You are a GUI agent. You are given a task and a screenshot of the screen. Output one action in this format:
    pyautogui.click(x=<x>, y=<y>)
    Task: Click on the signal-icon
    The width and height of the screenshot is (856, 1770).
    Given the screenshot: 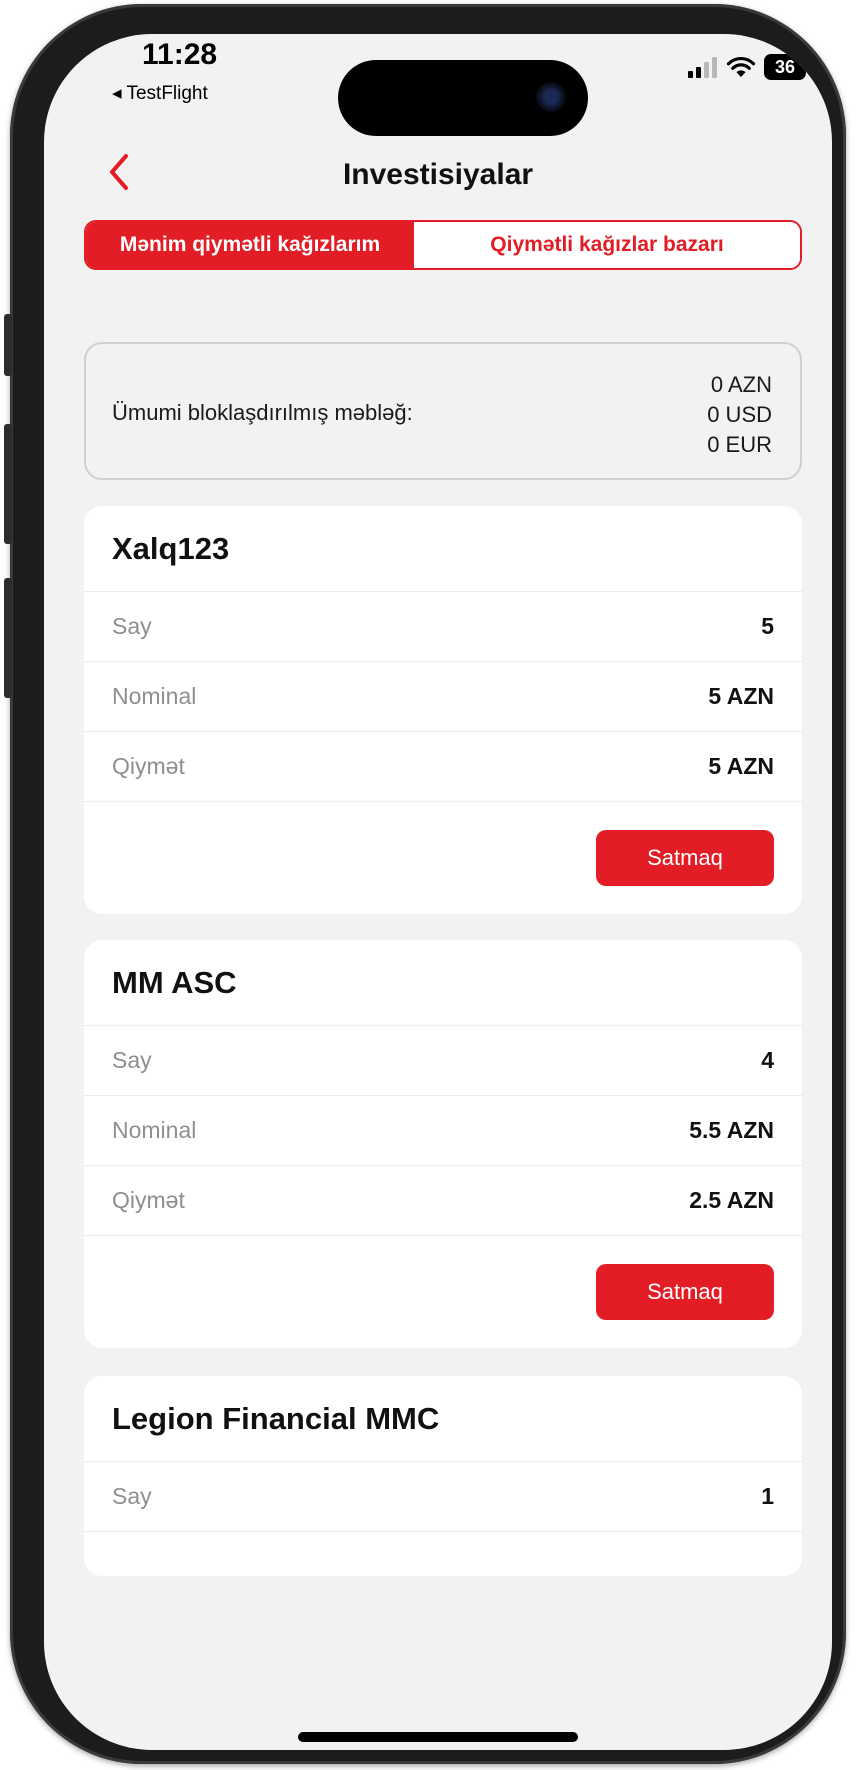 What is the action you would take?
    pyautogui.click(x=702, y=67)
    